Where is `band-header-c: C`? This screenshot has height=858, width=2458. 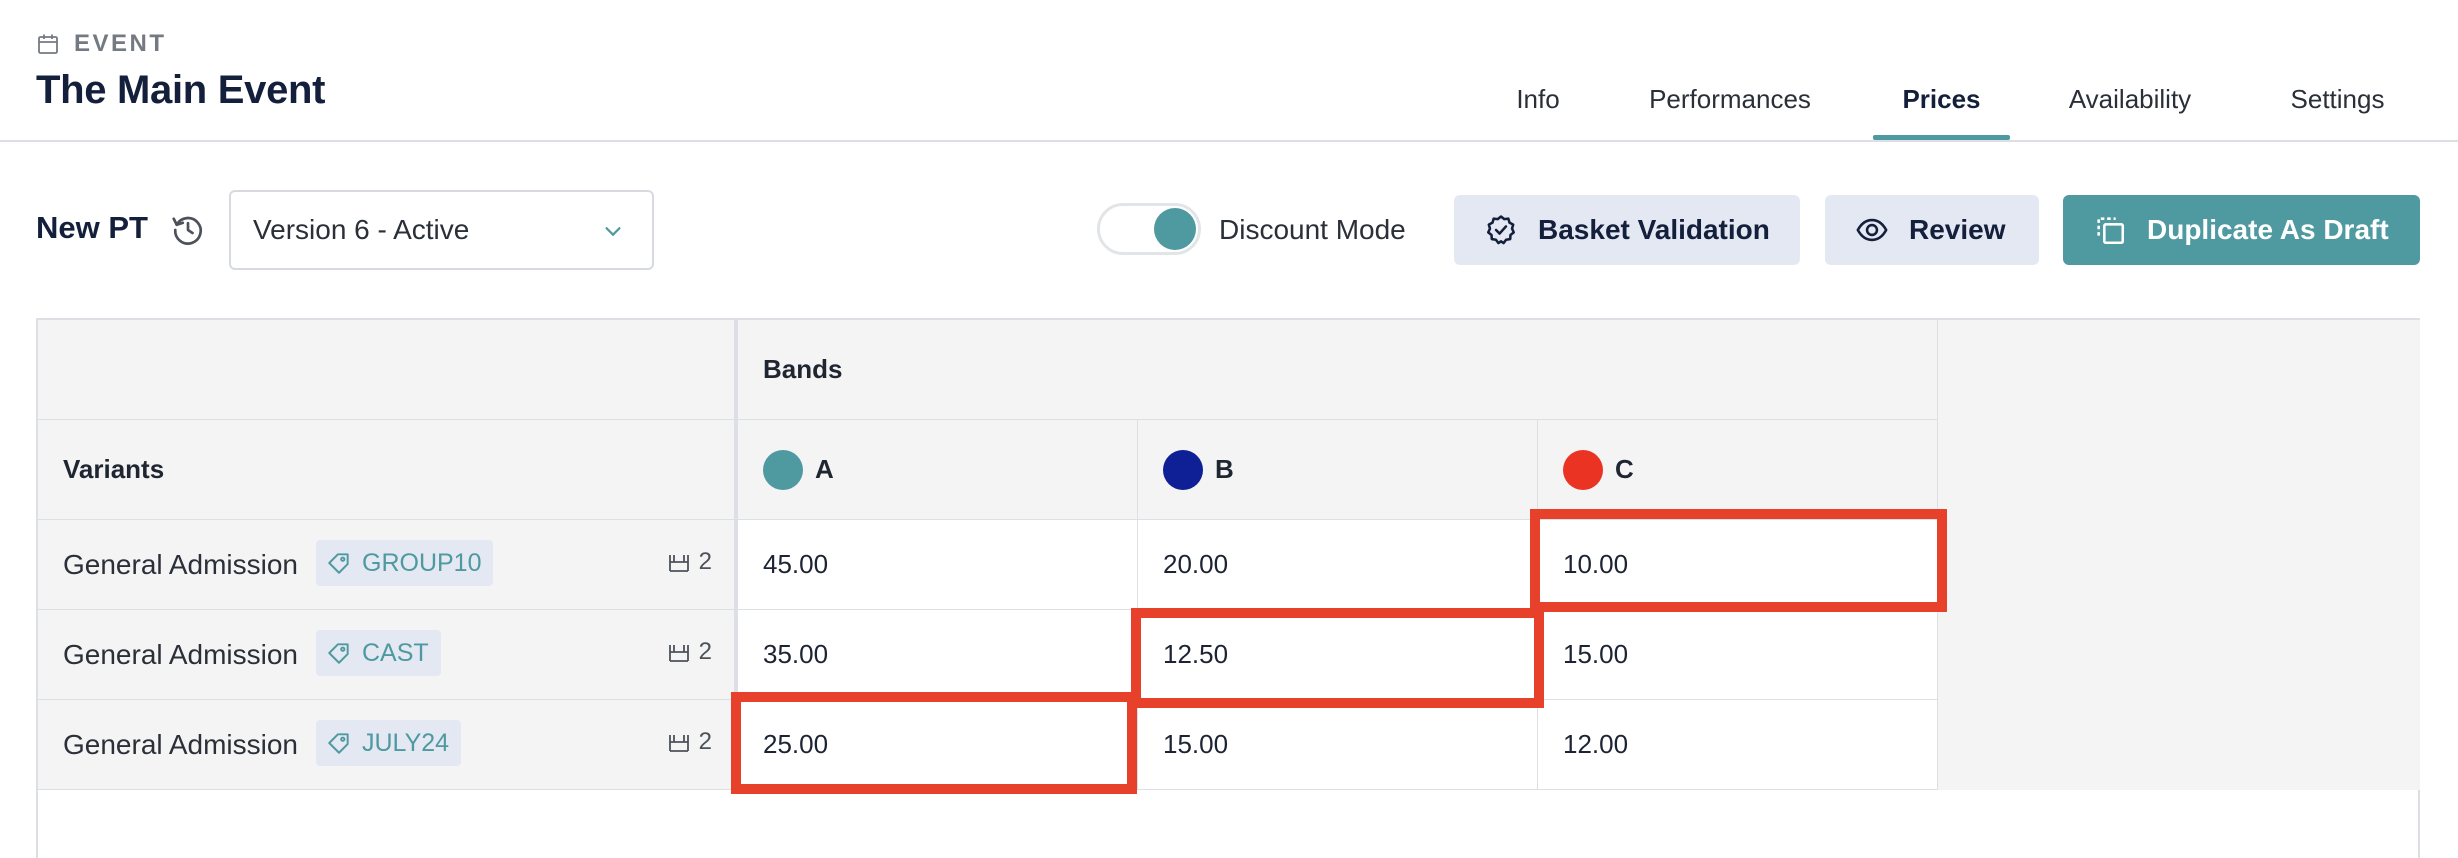 band-header-c: C is located at coordinates (1738, 470).